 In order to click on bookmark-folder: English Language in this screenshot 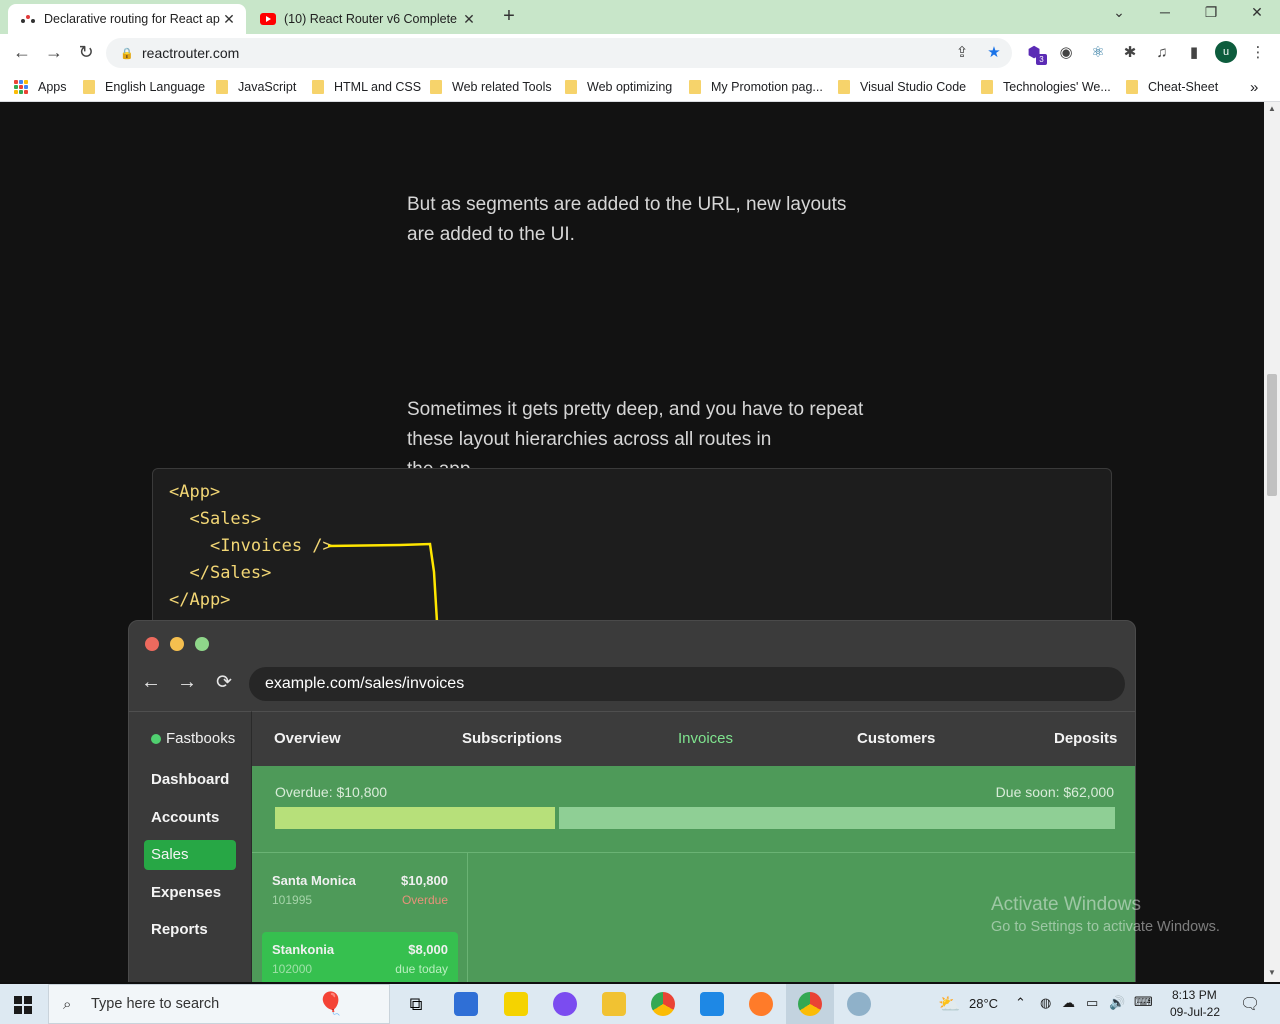, I will do `click(144, 87)`.